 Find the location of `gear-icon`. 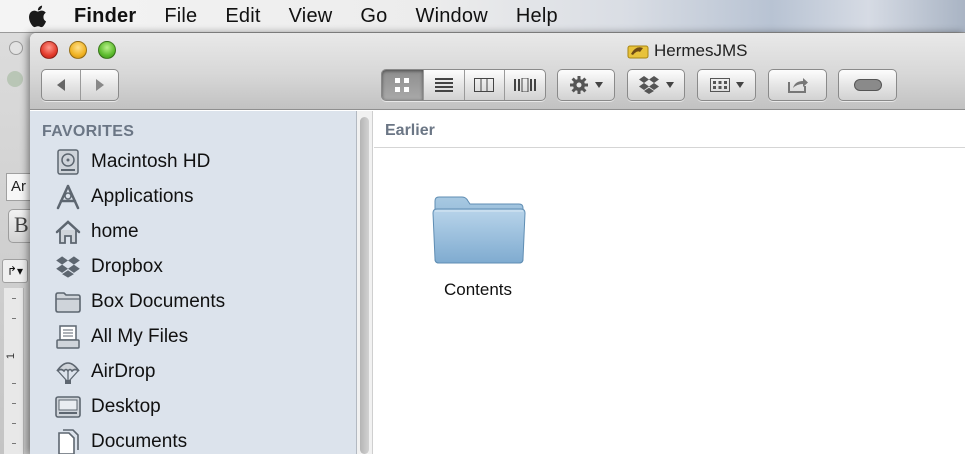

gear-icon is located at coordinates (579, 85).